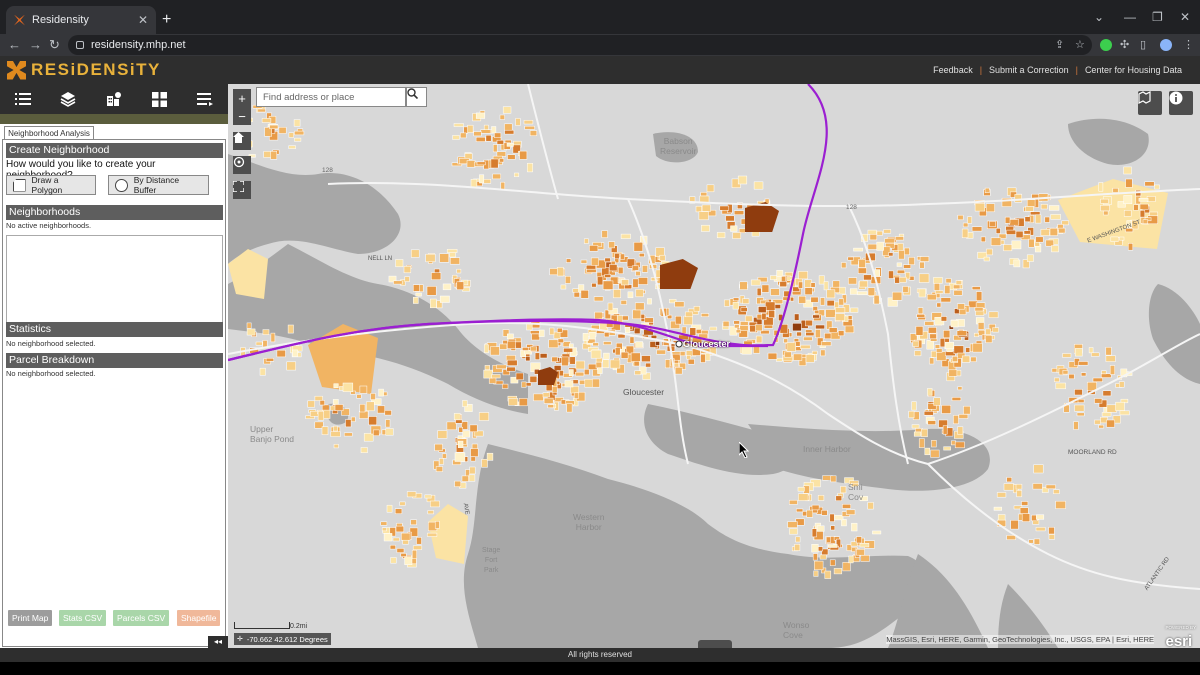  What do you see at coordinates (141, 618) in the screenshot?
I see `parcels-csv-button: Parcels CSV` at bounding box center [141, 618].